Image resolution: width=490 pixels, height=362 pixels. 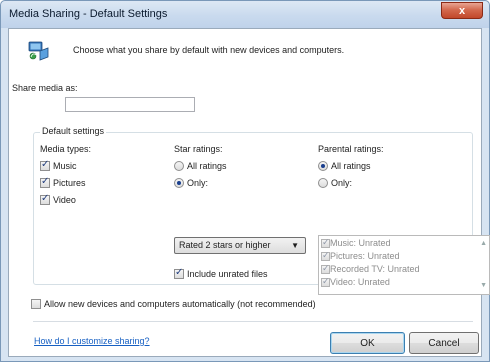 What do you see at coordinates (45, 88) in the screenshot?
I see `share-media-label: Share media as:` at bounding box center [45, 88].